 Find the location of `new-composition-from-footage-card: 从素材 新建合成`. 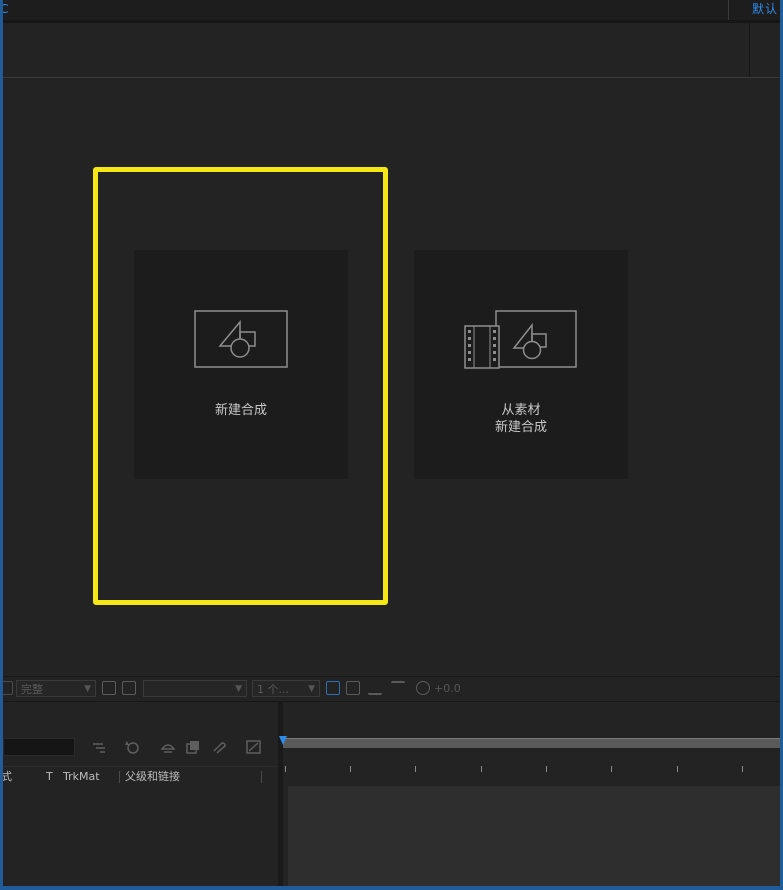

new-composition-from-footage-card: 从素材 新建合成 is located at coordinates (521, 364).